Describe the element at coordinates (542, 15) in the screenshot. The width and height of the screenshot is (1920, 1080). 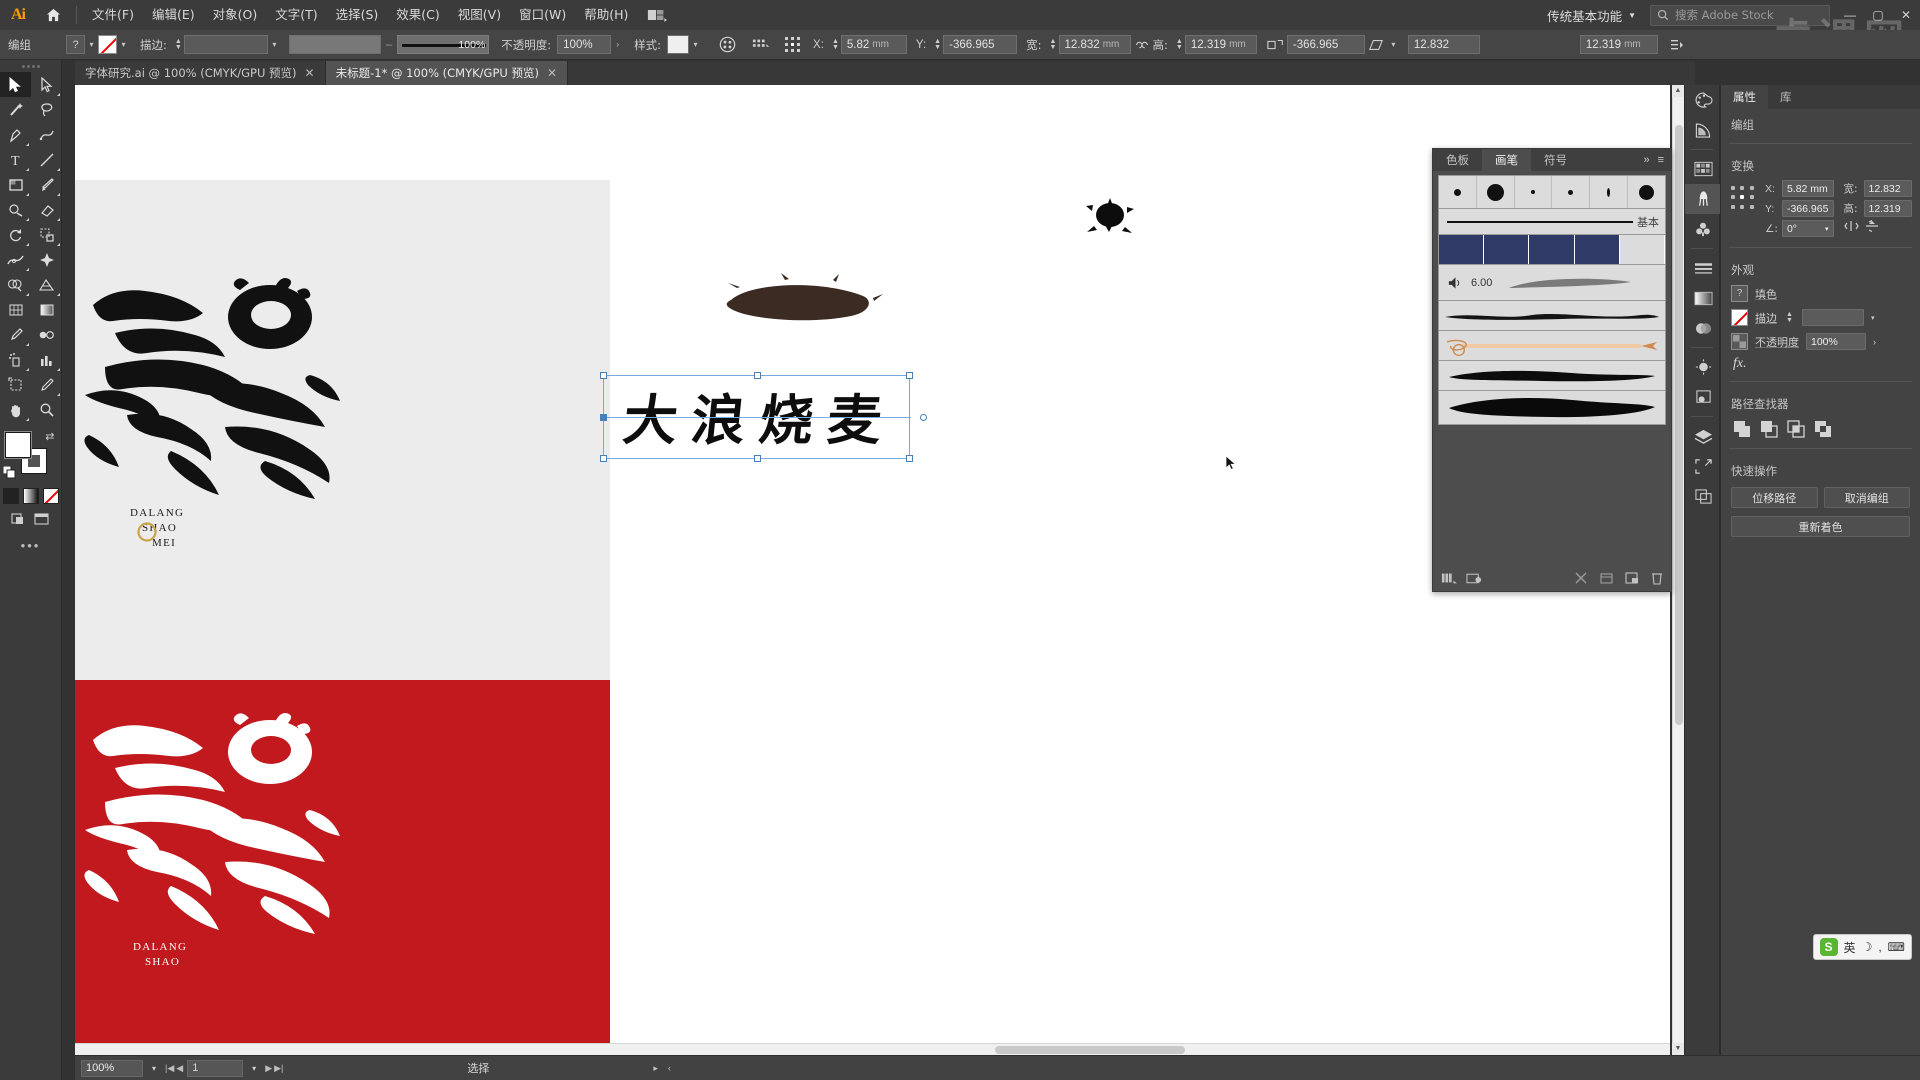
I see `menu-window: 窗口(W)` at that location.